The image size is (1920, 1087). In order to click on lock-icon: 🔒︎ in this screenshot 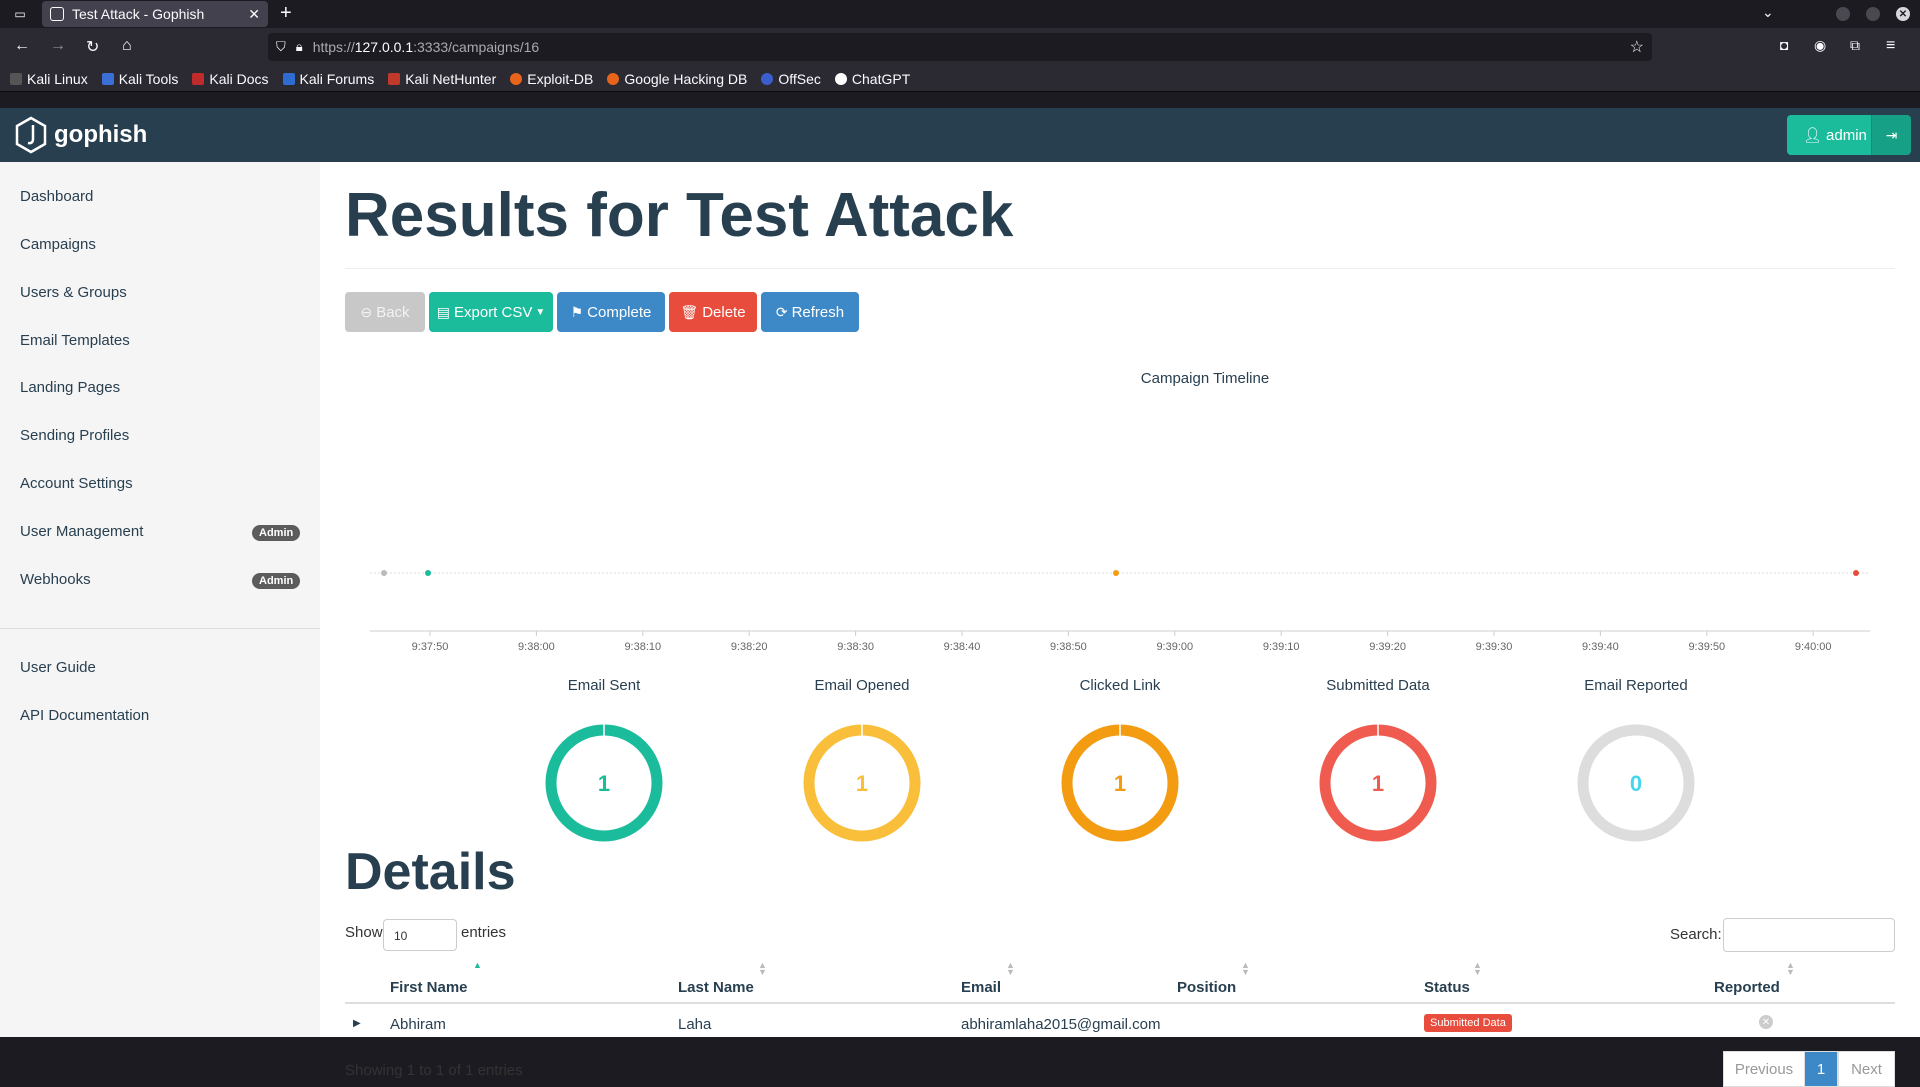, I will do `click(299, 47)`.